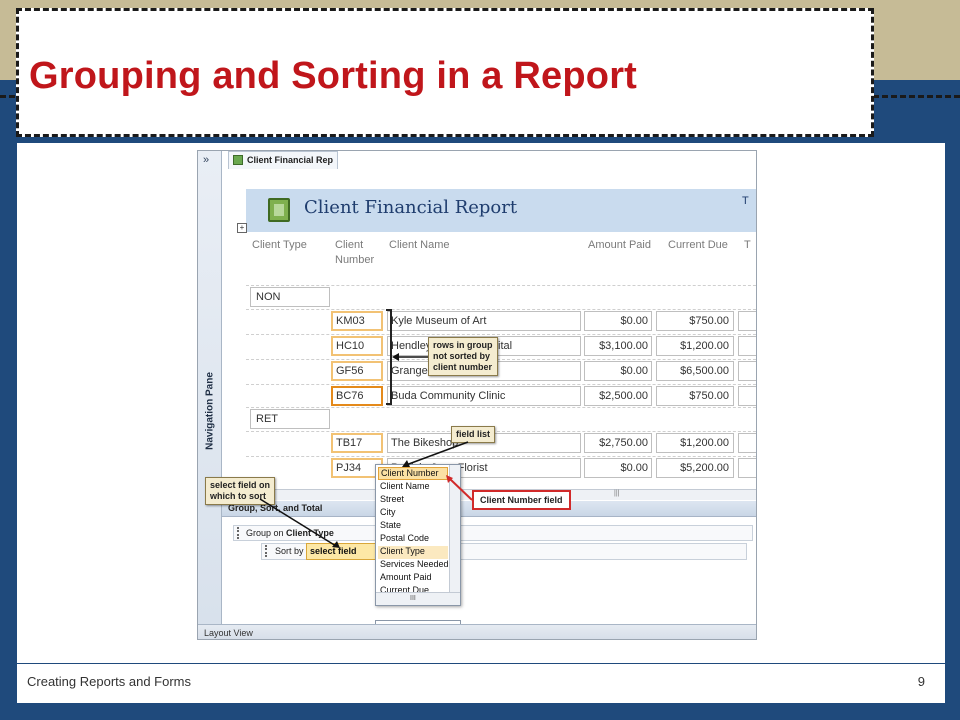 This screenshot has width=960, height=720. What do you see at coordinates (310, 533) in the screenshot?
I see `group-on-field: Client Type` at bounding box center [310, 533].